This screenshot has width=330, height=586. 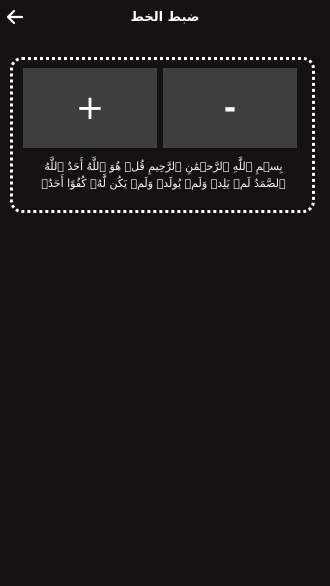 I want to click on page-title: ضبط الخط, so click(x=165, y=17).